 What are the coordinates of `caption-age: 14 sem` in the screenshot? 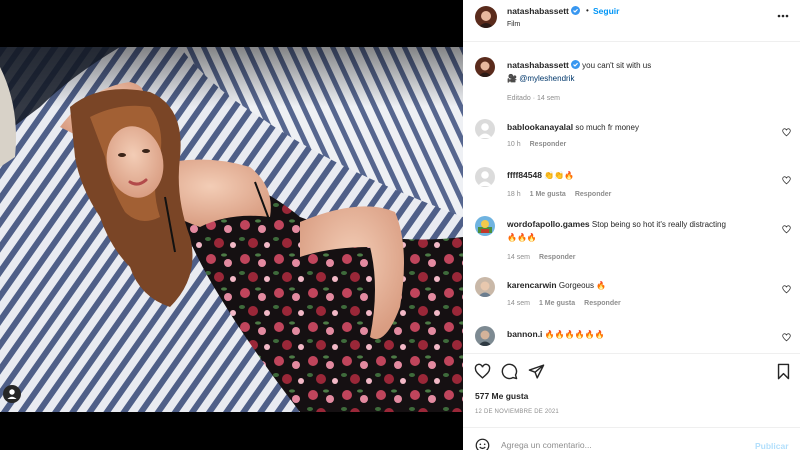 It's located at (548, 98).